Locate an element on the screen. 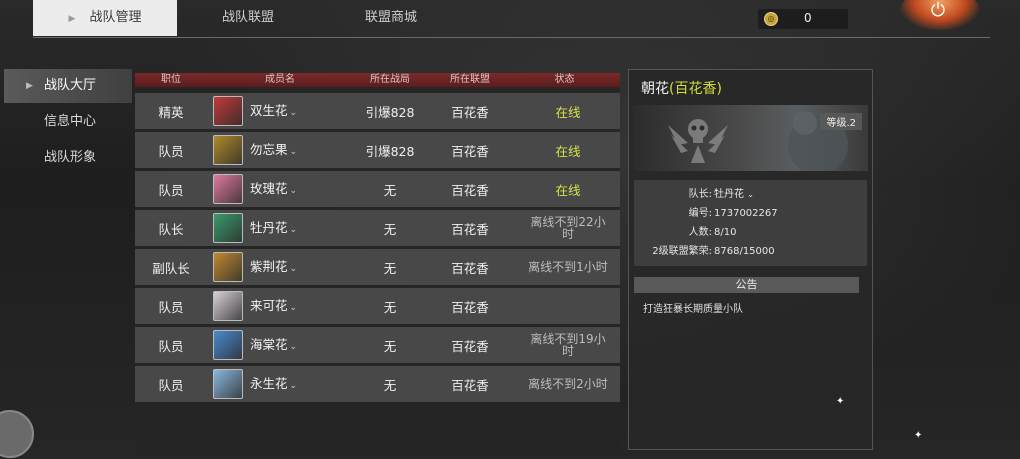 Image resolution: width=1020 pixels, height=459 pixels. team-title: 朝花(百花香) is located at coordinates (681, 88).